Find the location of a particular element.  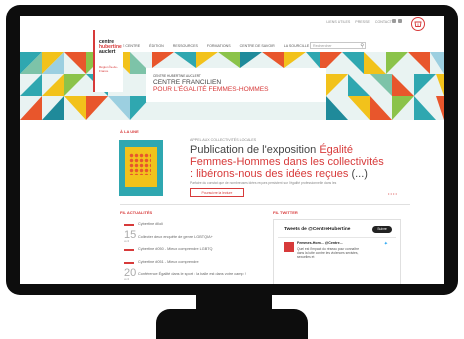

carousel-pager: • • • • is located at coordinates (392, 193).